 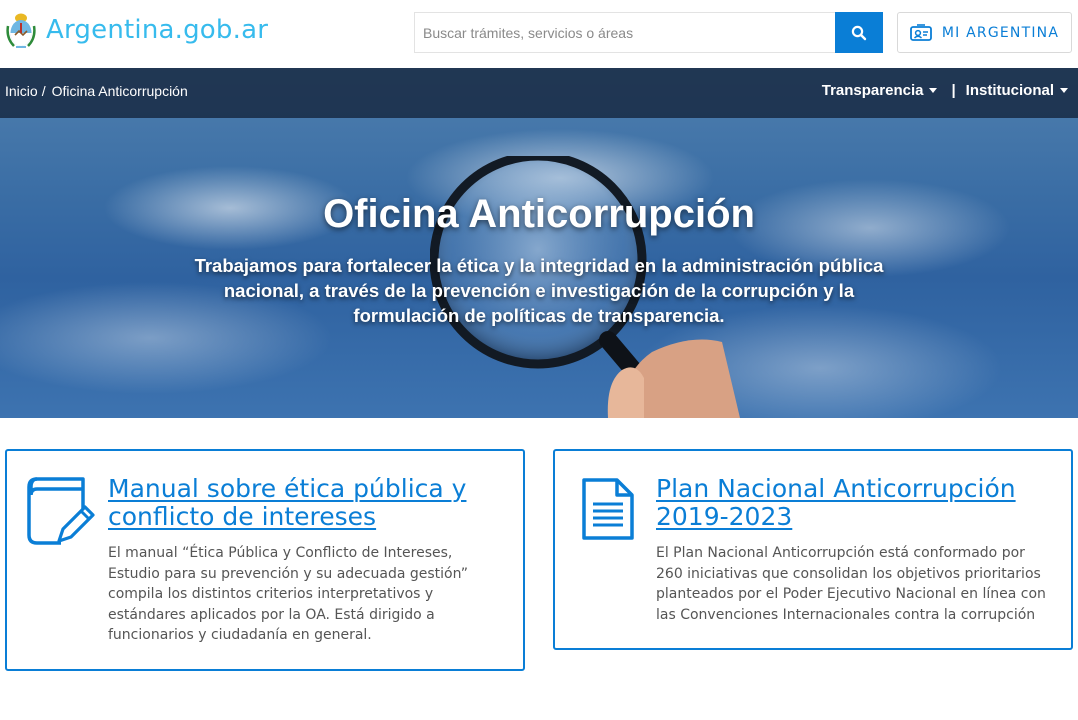 I want to click on page-title: Oficina Anticorrupción, so click(x=539, y=214).